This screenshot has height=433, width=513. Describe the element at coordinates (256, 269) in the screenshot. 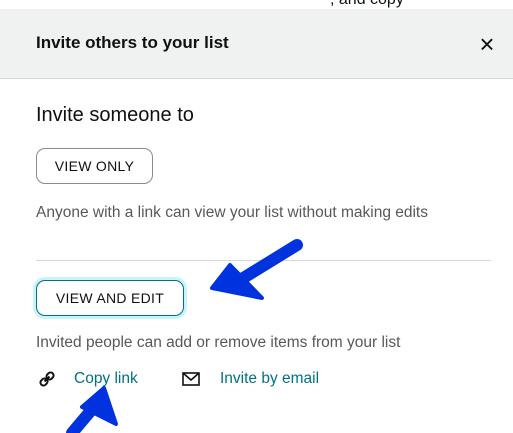

I see `annotation-arrow-upper` at that location.